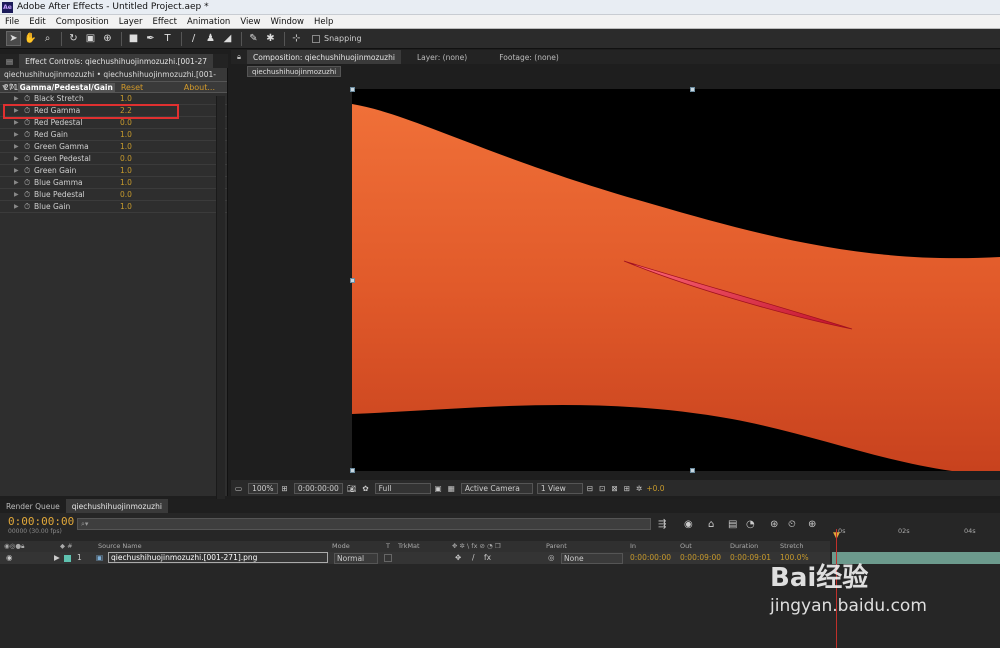 This screenshot has height=648, width=1000. I want to click on layer-in-time: 0:00:00:00, so click(650, 557).